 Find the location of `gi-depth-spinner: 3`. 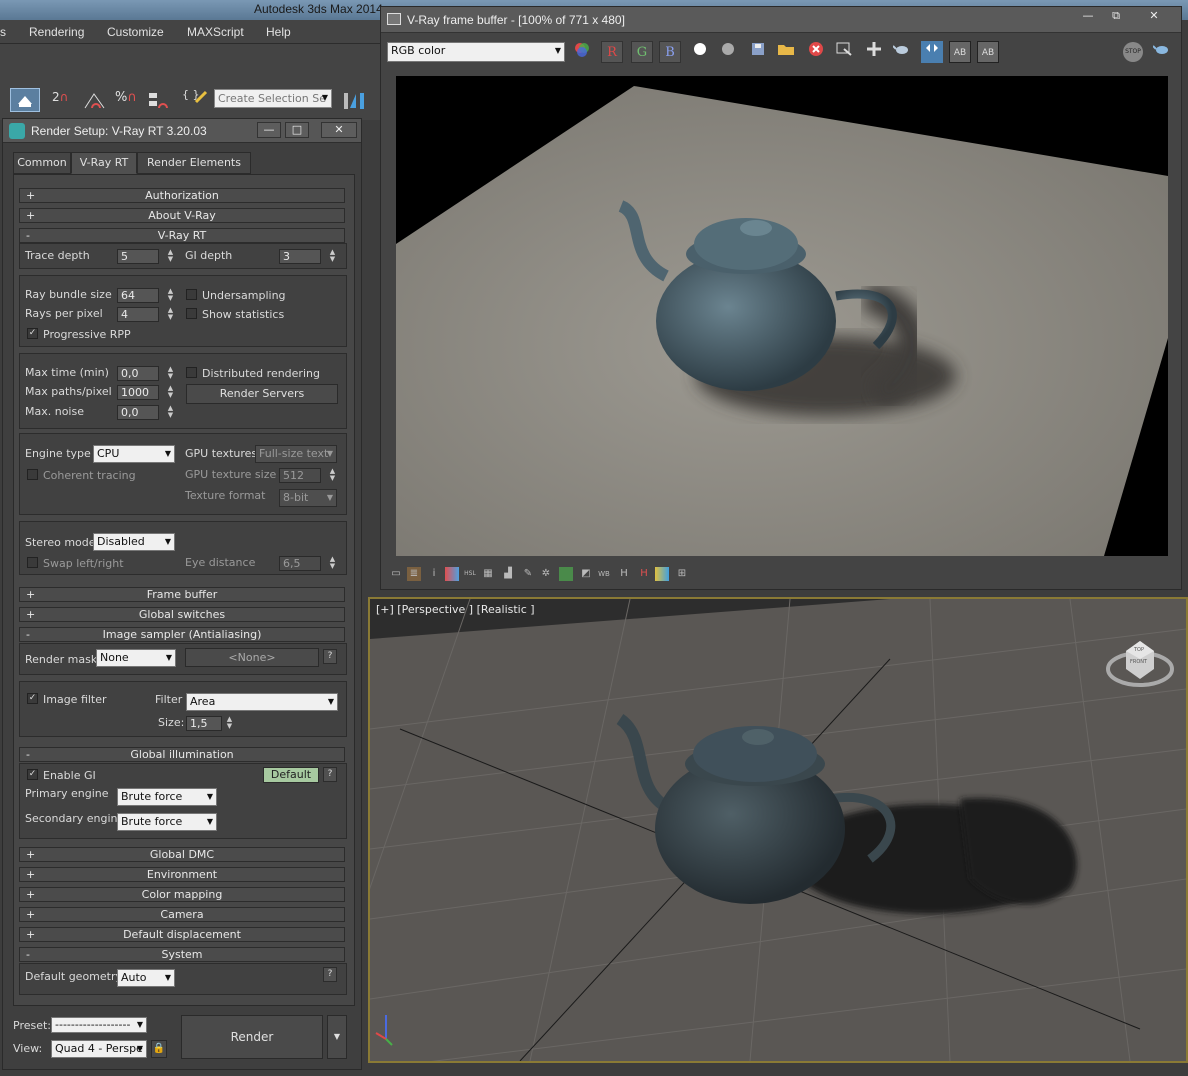

gi-depth-spinner: 3 is located at coordinates (300, 256).